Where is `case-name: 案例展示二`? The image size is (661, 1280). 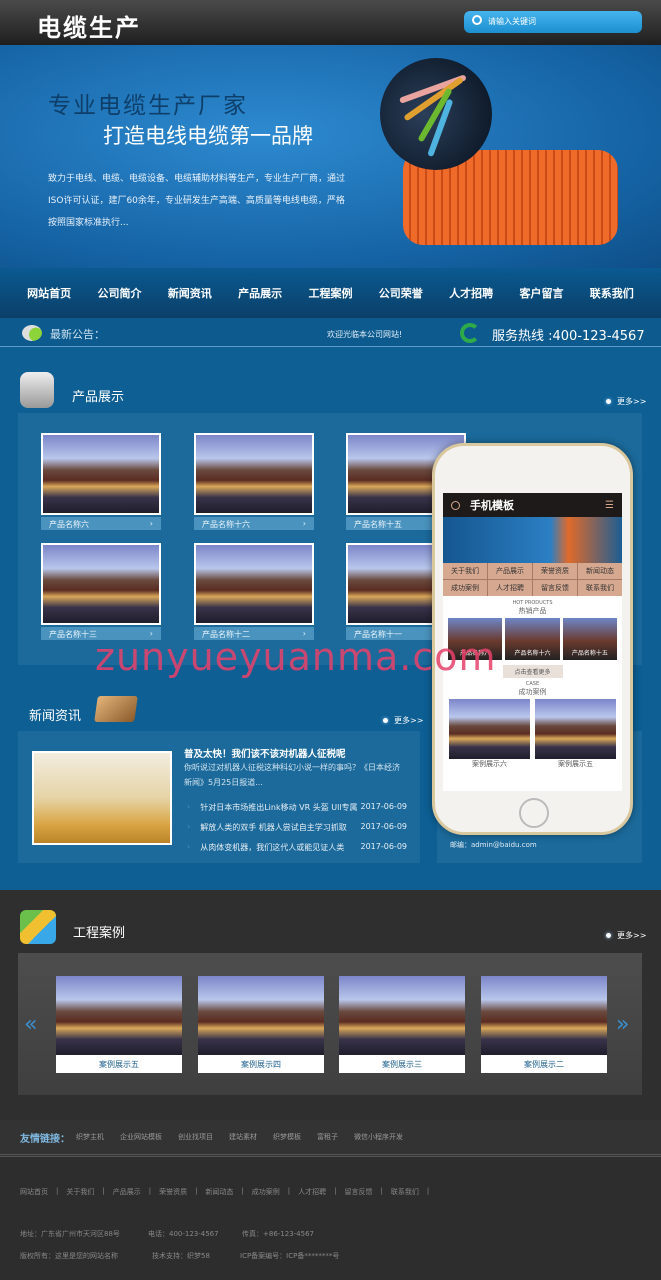
case-name: 案例展示二 is located at coordinates (544, 1064).